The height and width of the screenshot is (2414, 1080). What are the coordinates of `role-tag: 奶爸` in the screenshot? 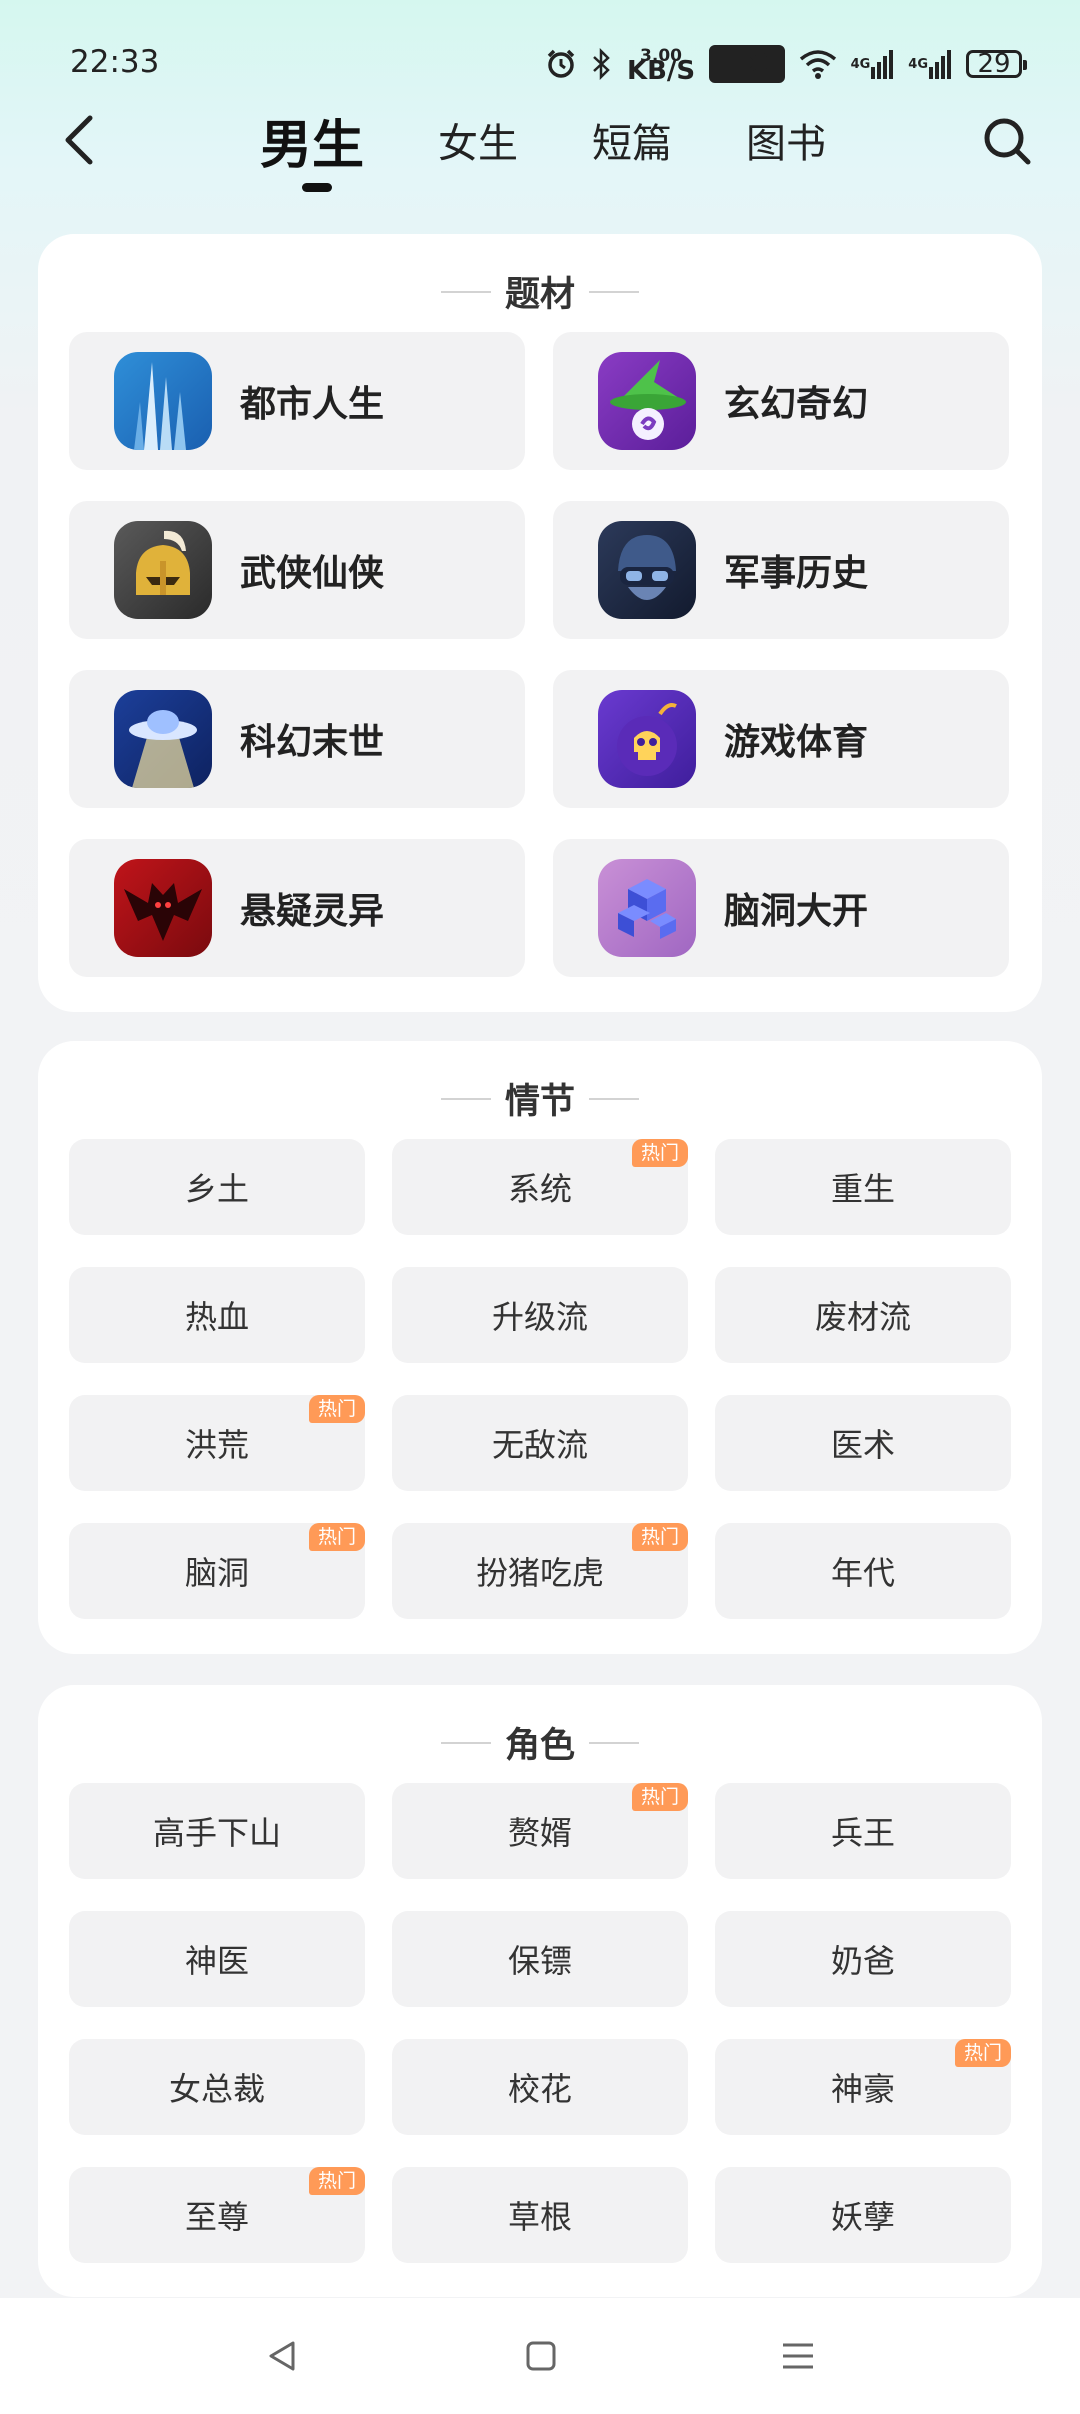 It's located at (863, 1959).